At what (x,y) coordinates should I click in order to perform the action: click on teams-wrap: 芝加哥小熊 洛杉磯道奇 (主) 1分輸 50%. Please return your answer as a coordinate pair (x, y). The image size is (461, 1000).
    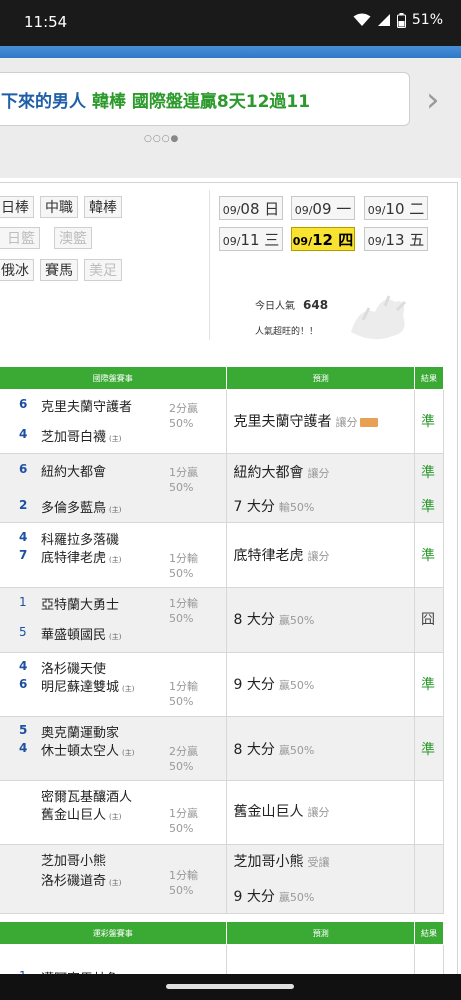
    Looking at the image, I should click on (113, 879).